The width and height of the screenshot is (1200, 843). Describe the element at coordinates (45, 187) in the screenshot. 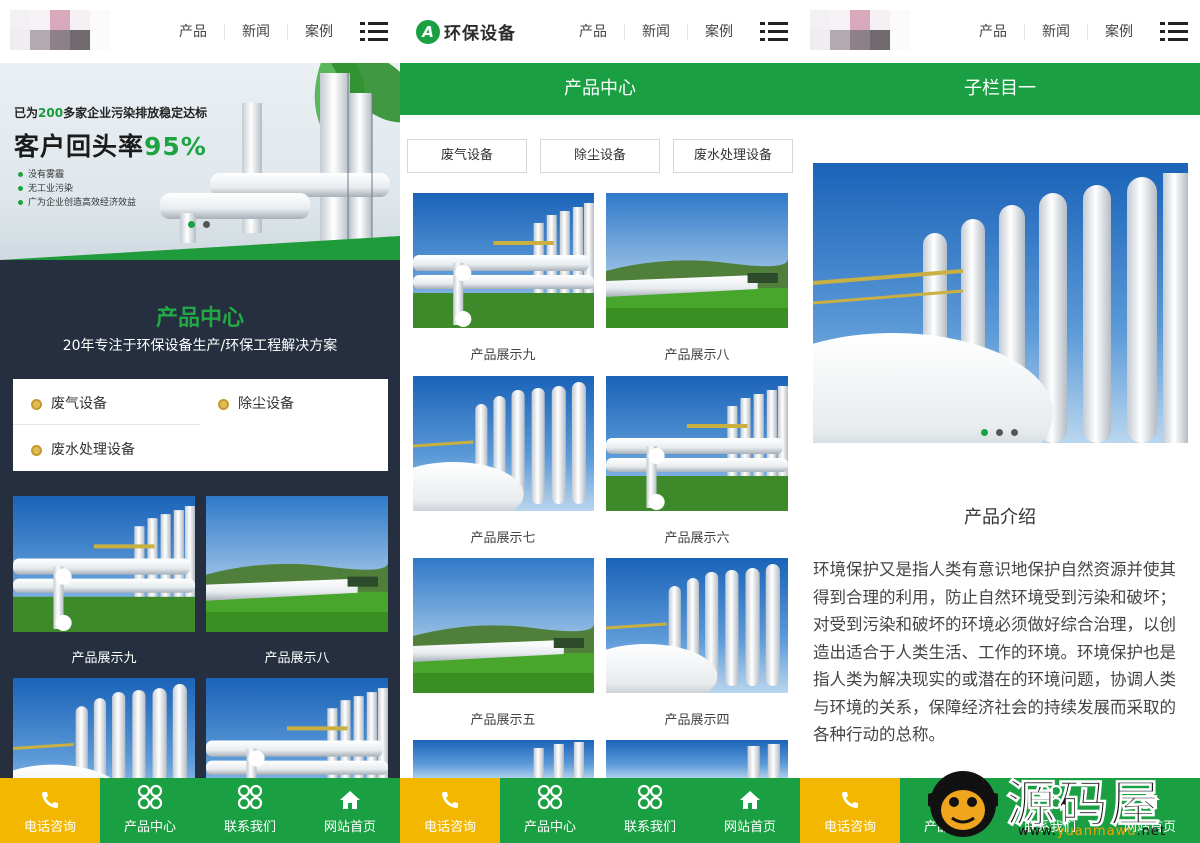

I see `banner-bullet: 无工业污染` at that location.